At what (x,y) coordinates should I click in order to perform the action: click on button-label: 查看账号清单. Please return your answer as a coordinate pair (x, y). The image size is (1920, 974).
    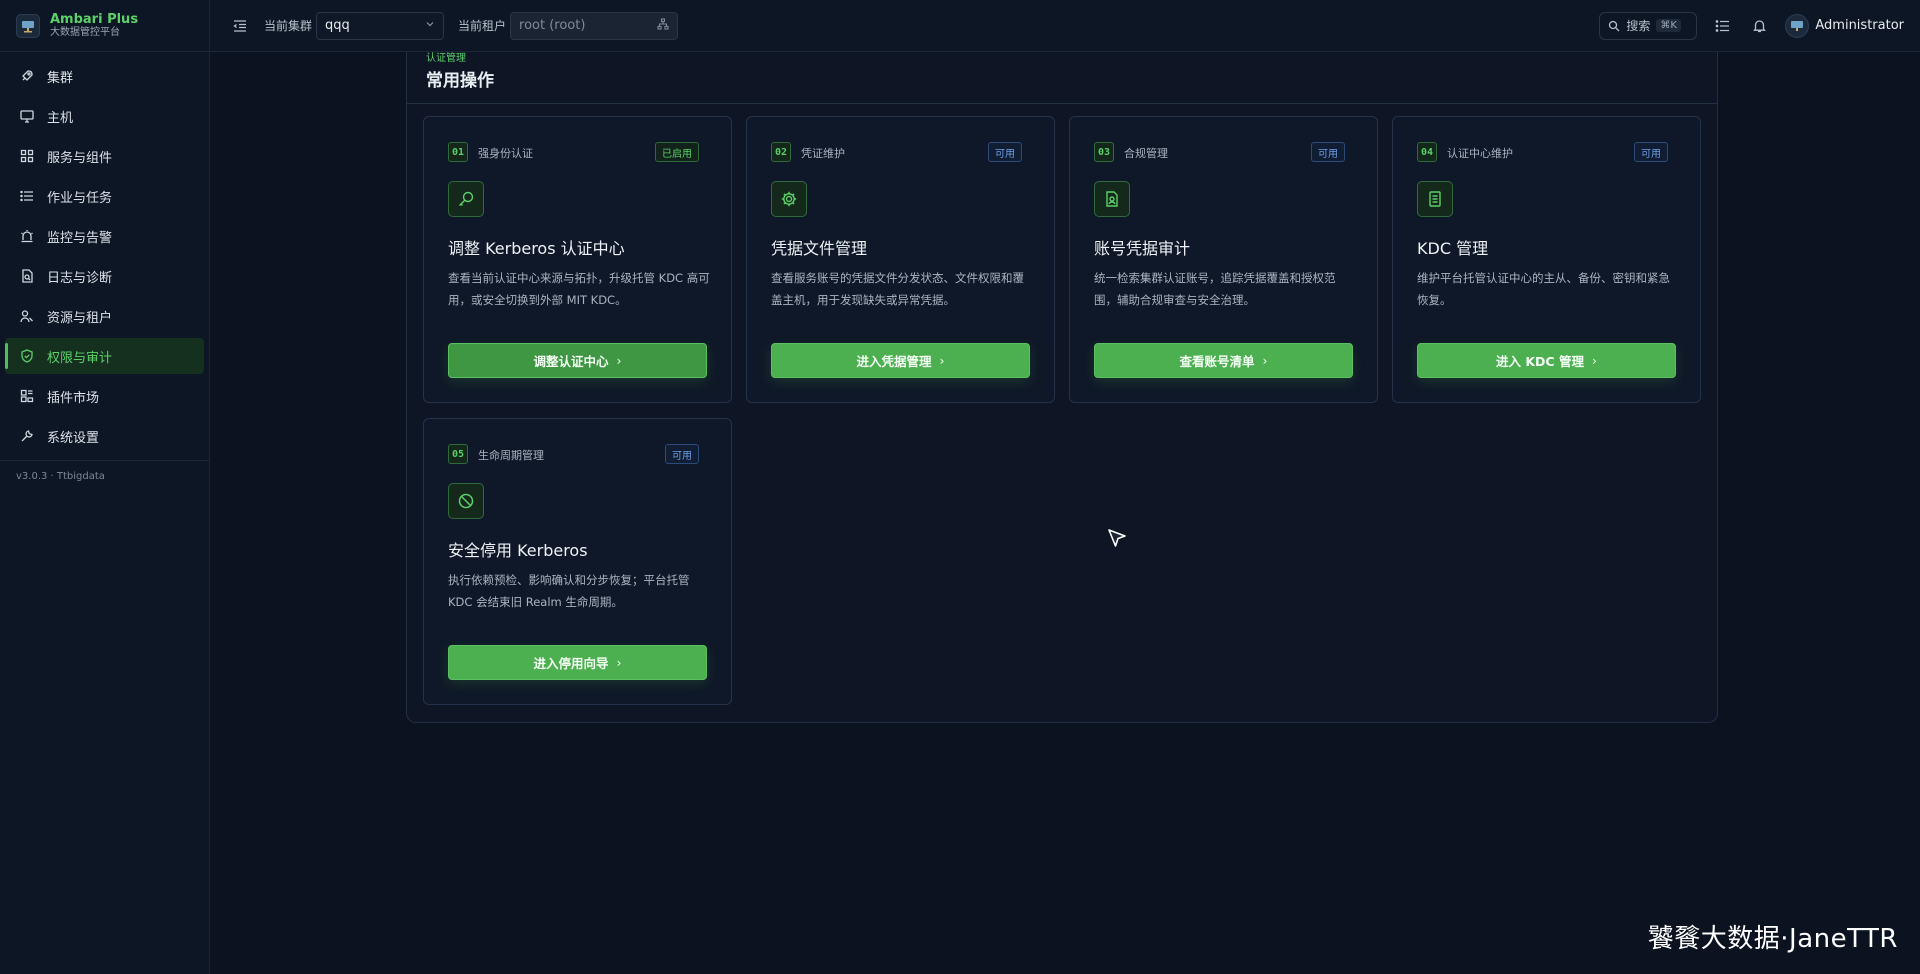
    Looking at the image, I should click on (1217, 361).